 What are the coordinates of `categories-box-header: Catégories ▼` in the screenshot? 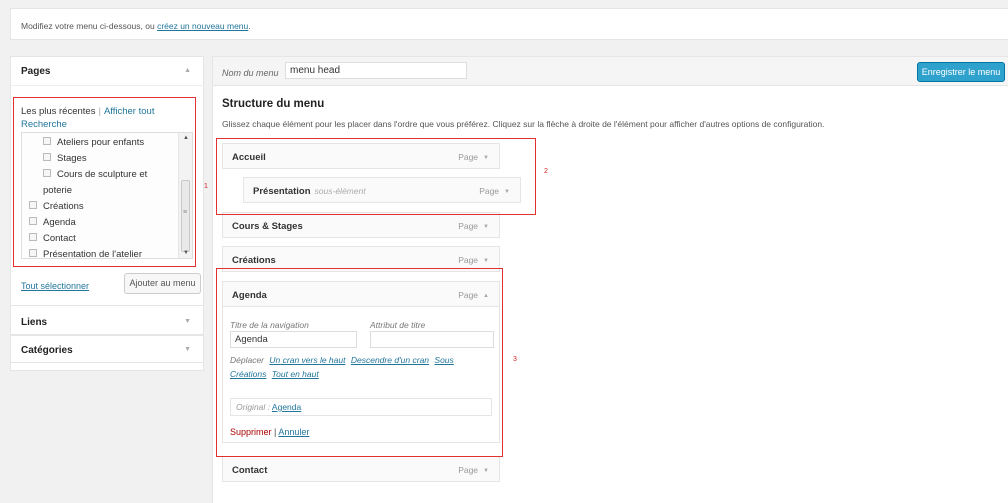 It's located at (107, 350).